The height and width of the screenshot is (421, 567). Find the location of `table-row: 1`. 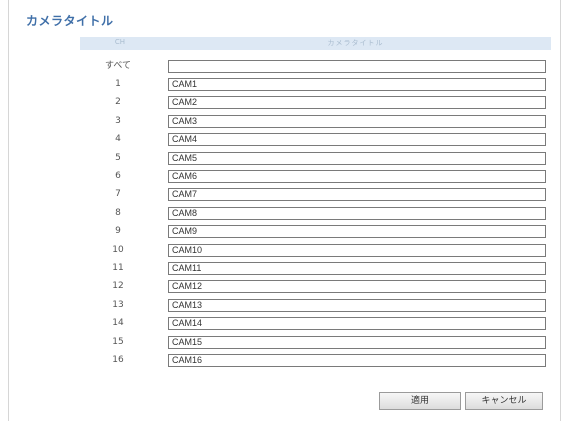

table-row: 1 is located at coordinates (315, 84).